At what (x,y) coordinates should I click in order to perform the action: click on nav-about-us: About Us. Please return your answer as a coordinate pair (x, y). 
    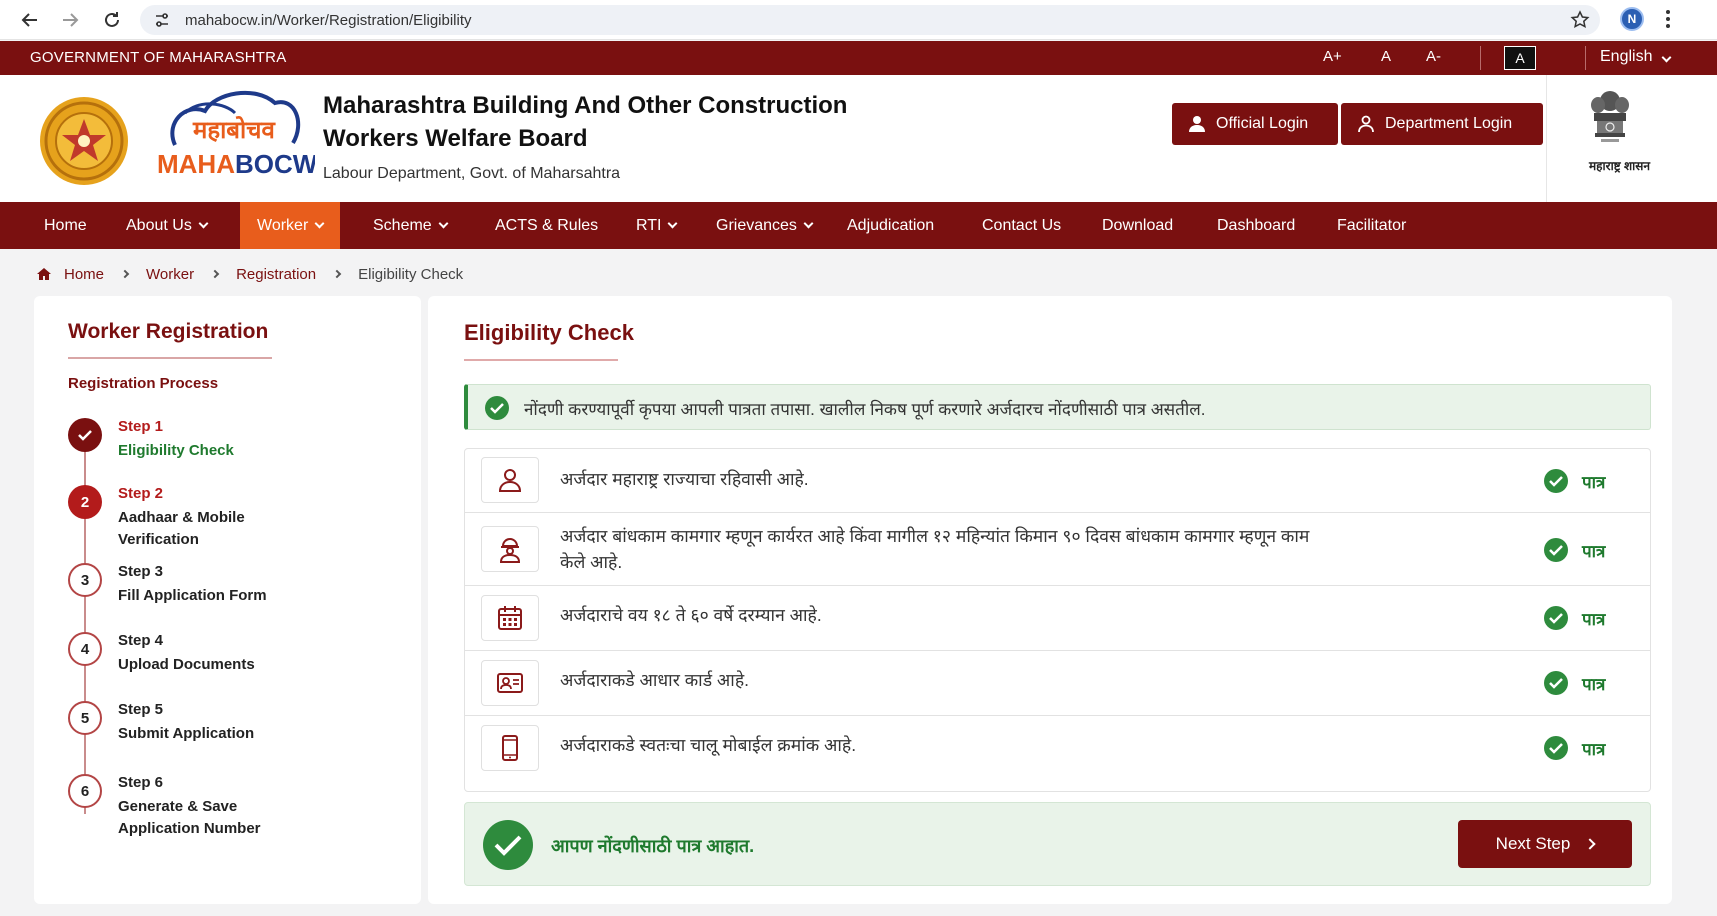
    Looking at the image, I should click on (167, 225).